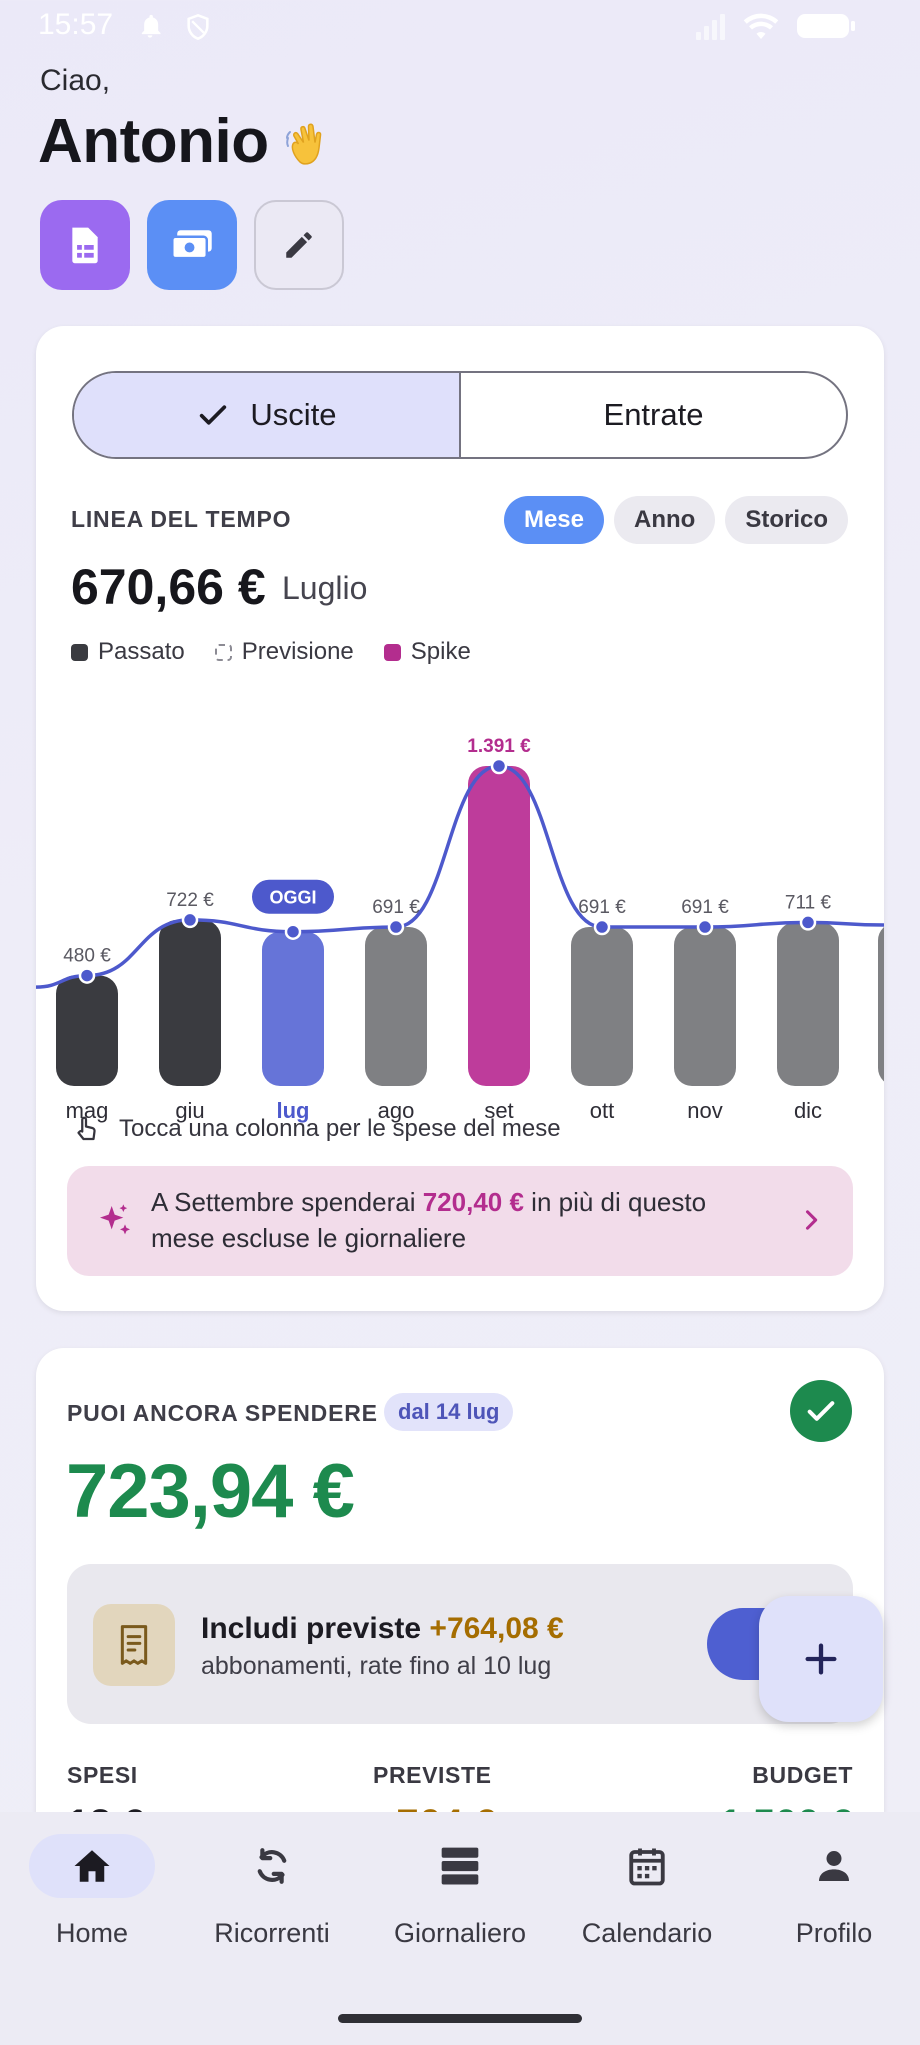  What do you see at coordinates (87, 1030) in the screenshot?
I see `chart-bar-mag` at bounding box center [87, 1030].